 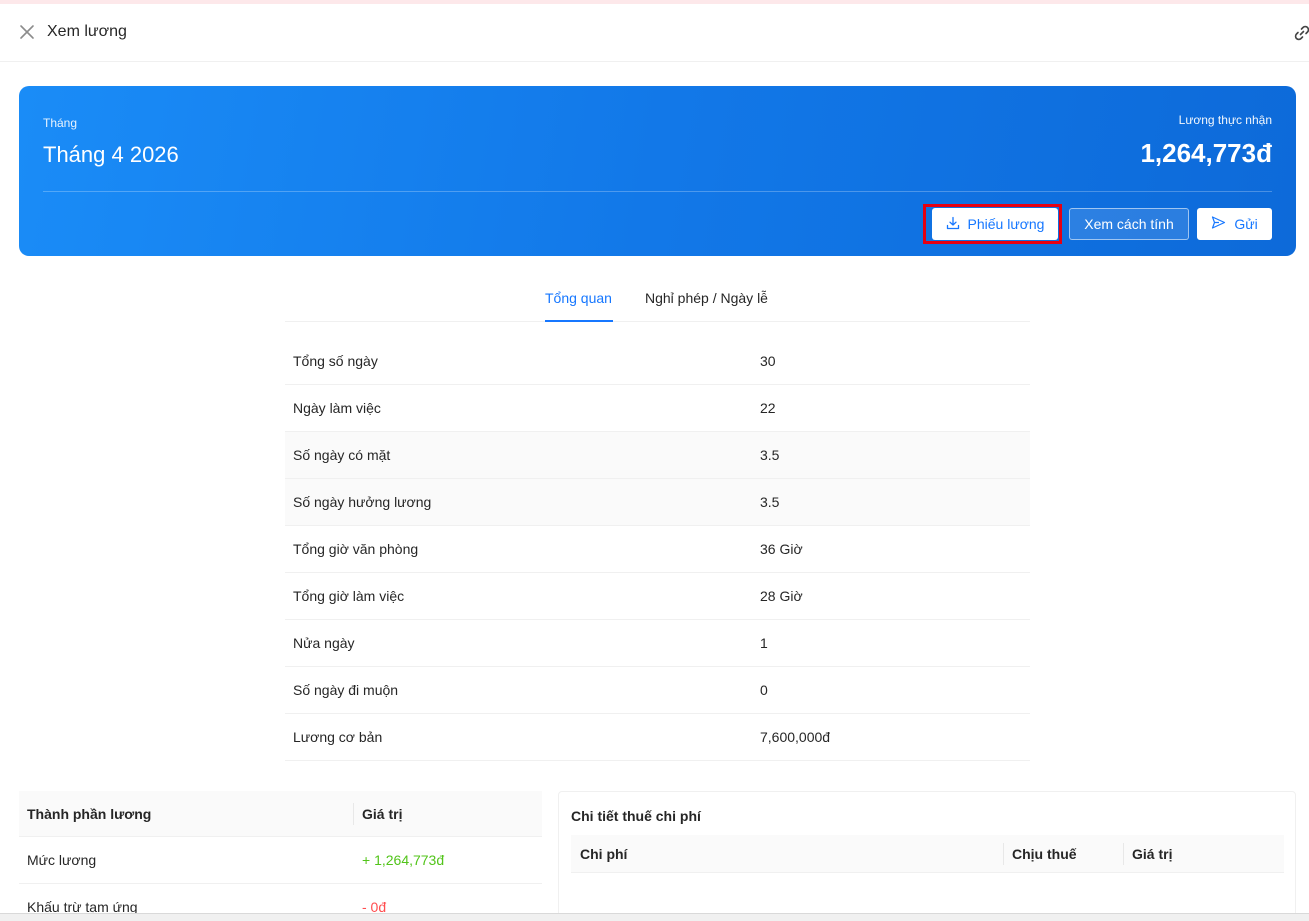 What do you see at coordinates (953, 224) in the screenshot?
I see `download-icon` at bounding box center [953, 224].